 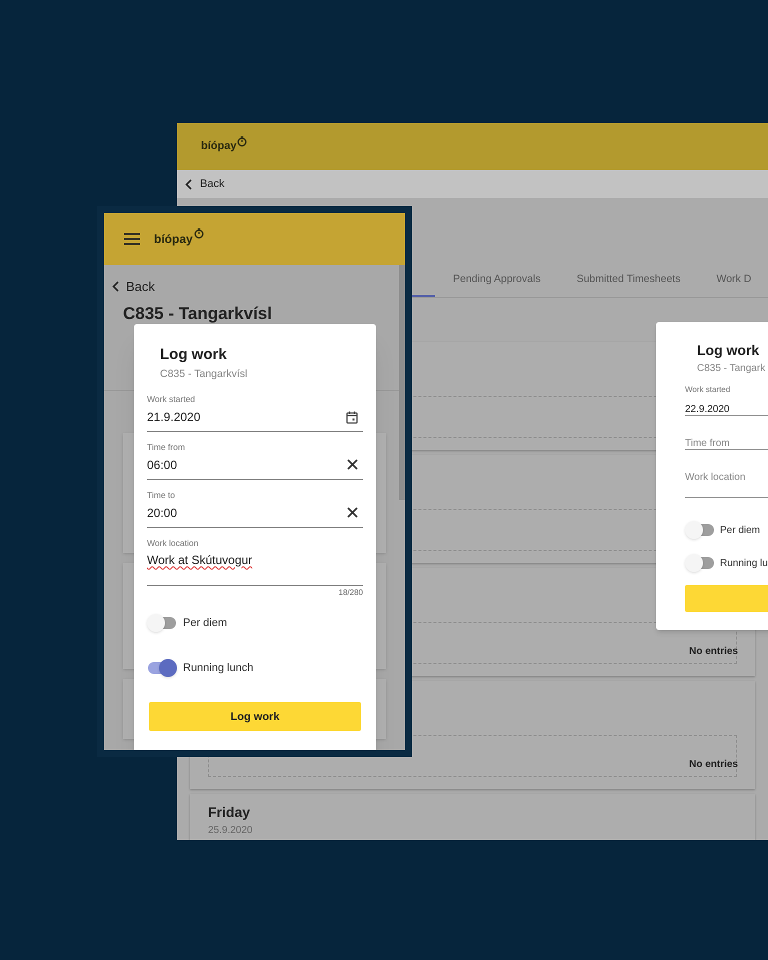 I want to click on log-work-button: Log work, so click(x=255, y=717).